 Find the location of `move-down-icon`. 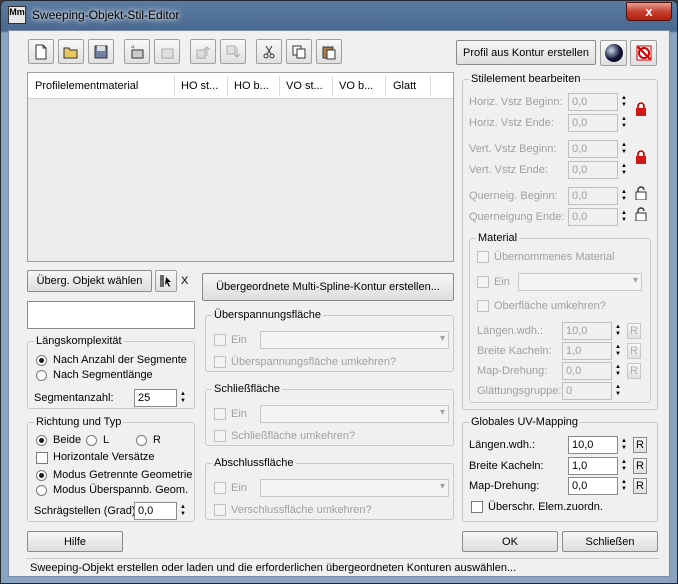

move-down-icon is located at coordinates (233, 51).